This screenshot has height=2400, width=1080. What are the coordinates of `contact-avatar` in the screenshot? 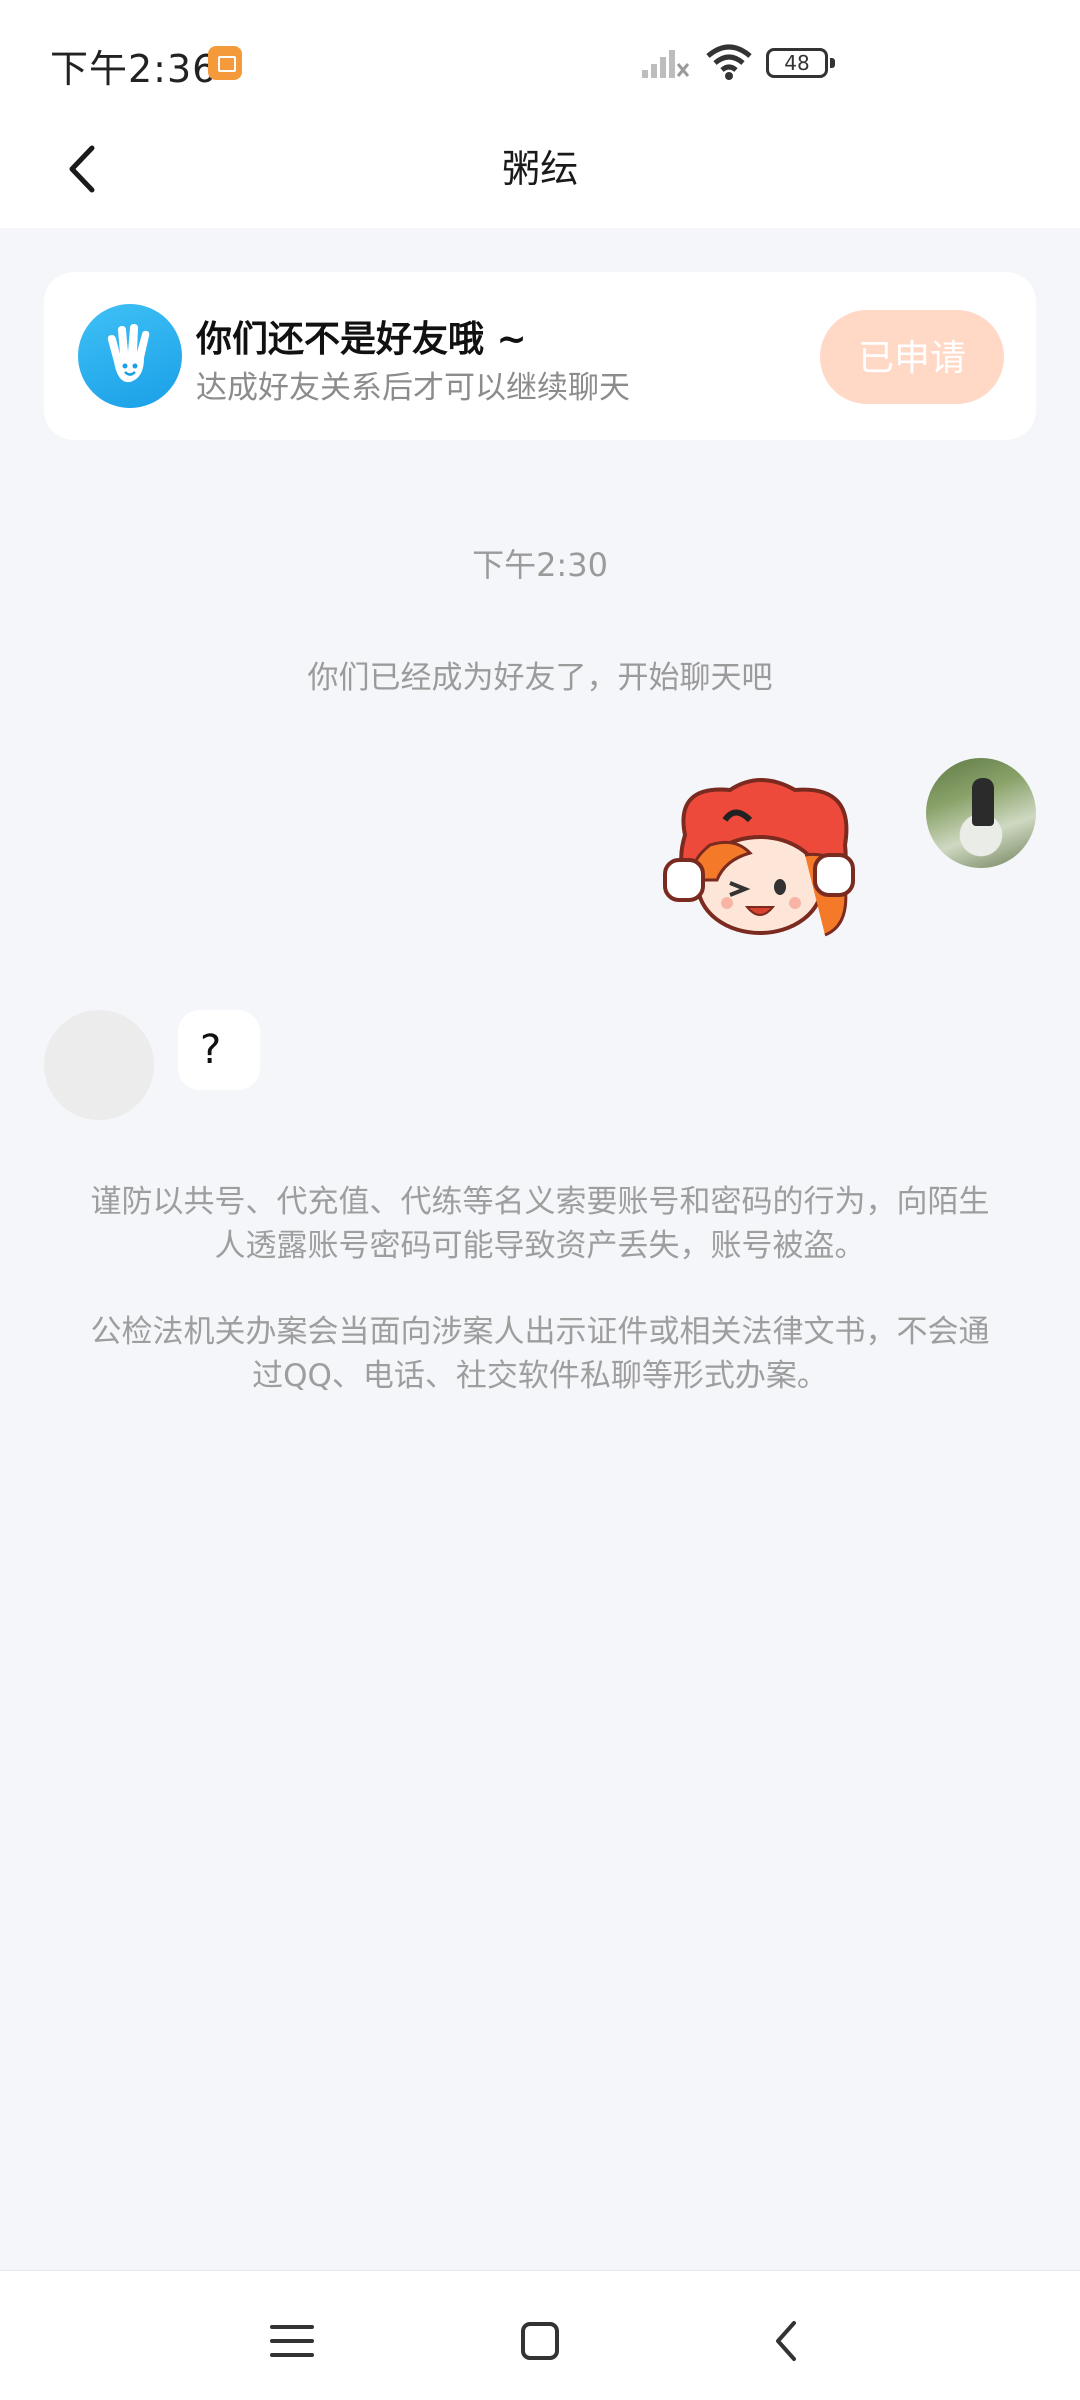 It's located at (99, 1065).